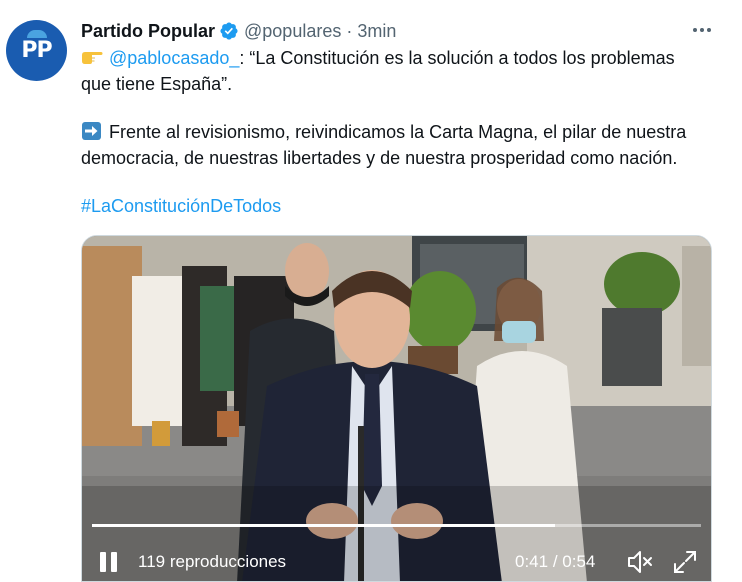 The width and height of the screenshot is (742, 582). Describe the element at coordinates (157, 84) in the screenshot. I see `quote-text-line-2: que tiene España”.` at that location.